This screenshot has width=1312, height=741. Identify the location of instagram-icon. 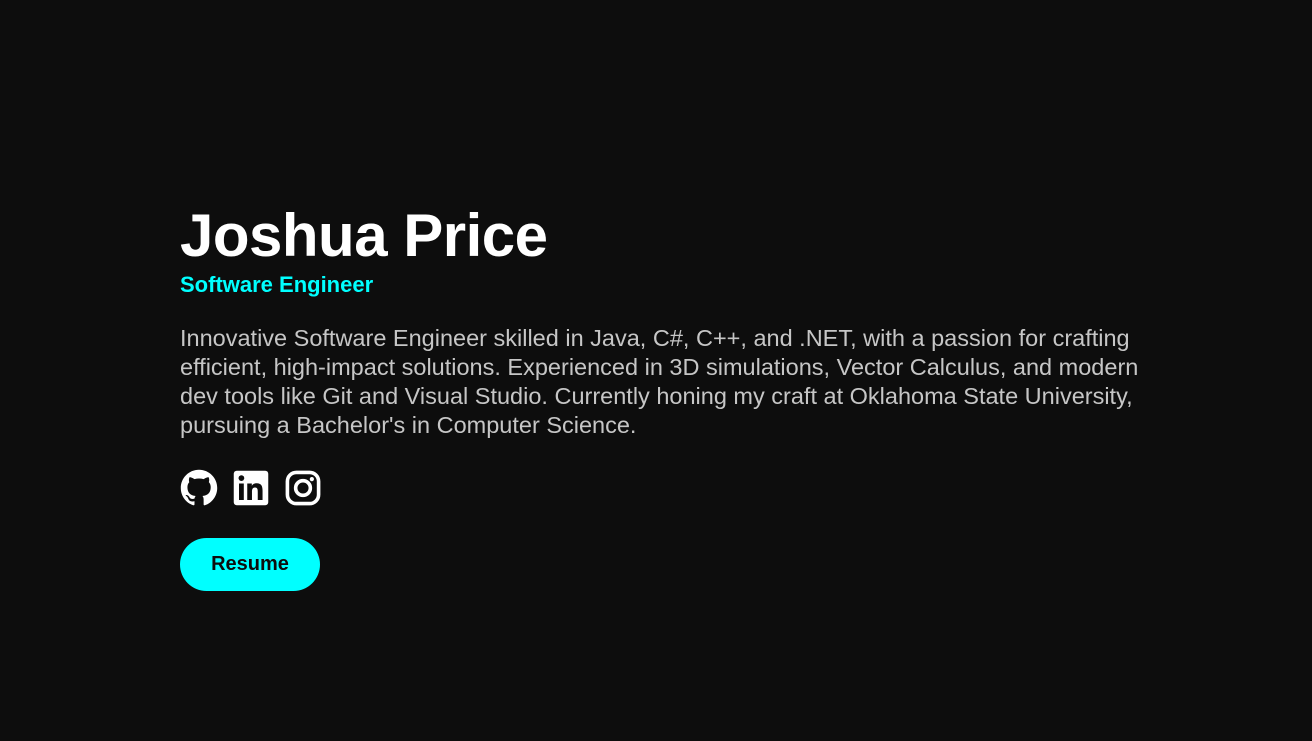
(303, 488).